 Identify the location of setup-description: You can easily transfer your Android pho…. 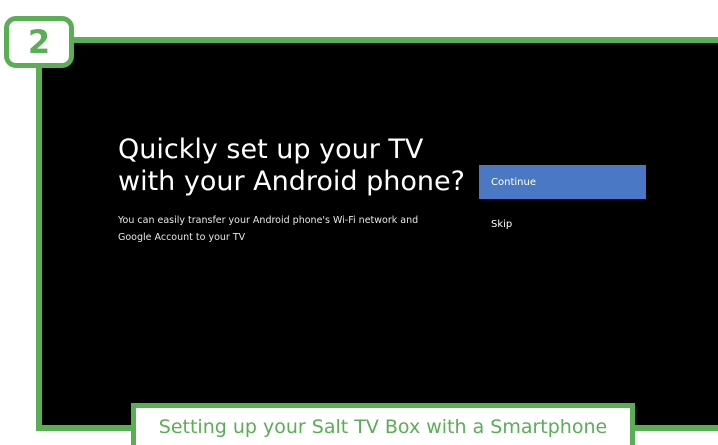
(268, 229).